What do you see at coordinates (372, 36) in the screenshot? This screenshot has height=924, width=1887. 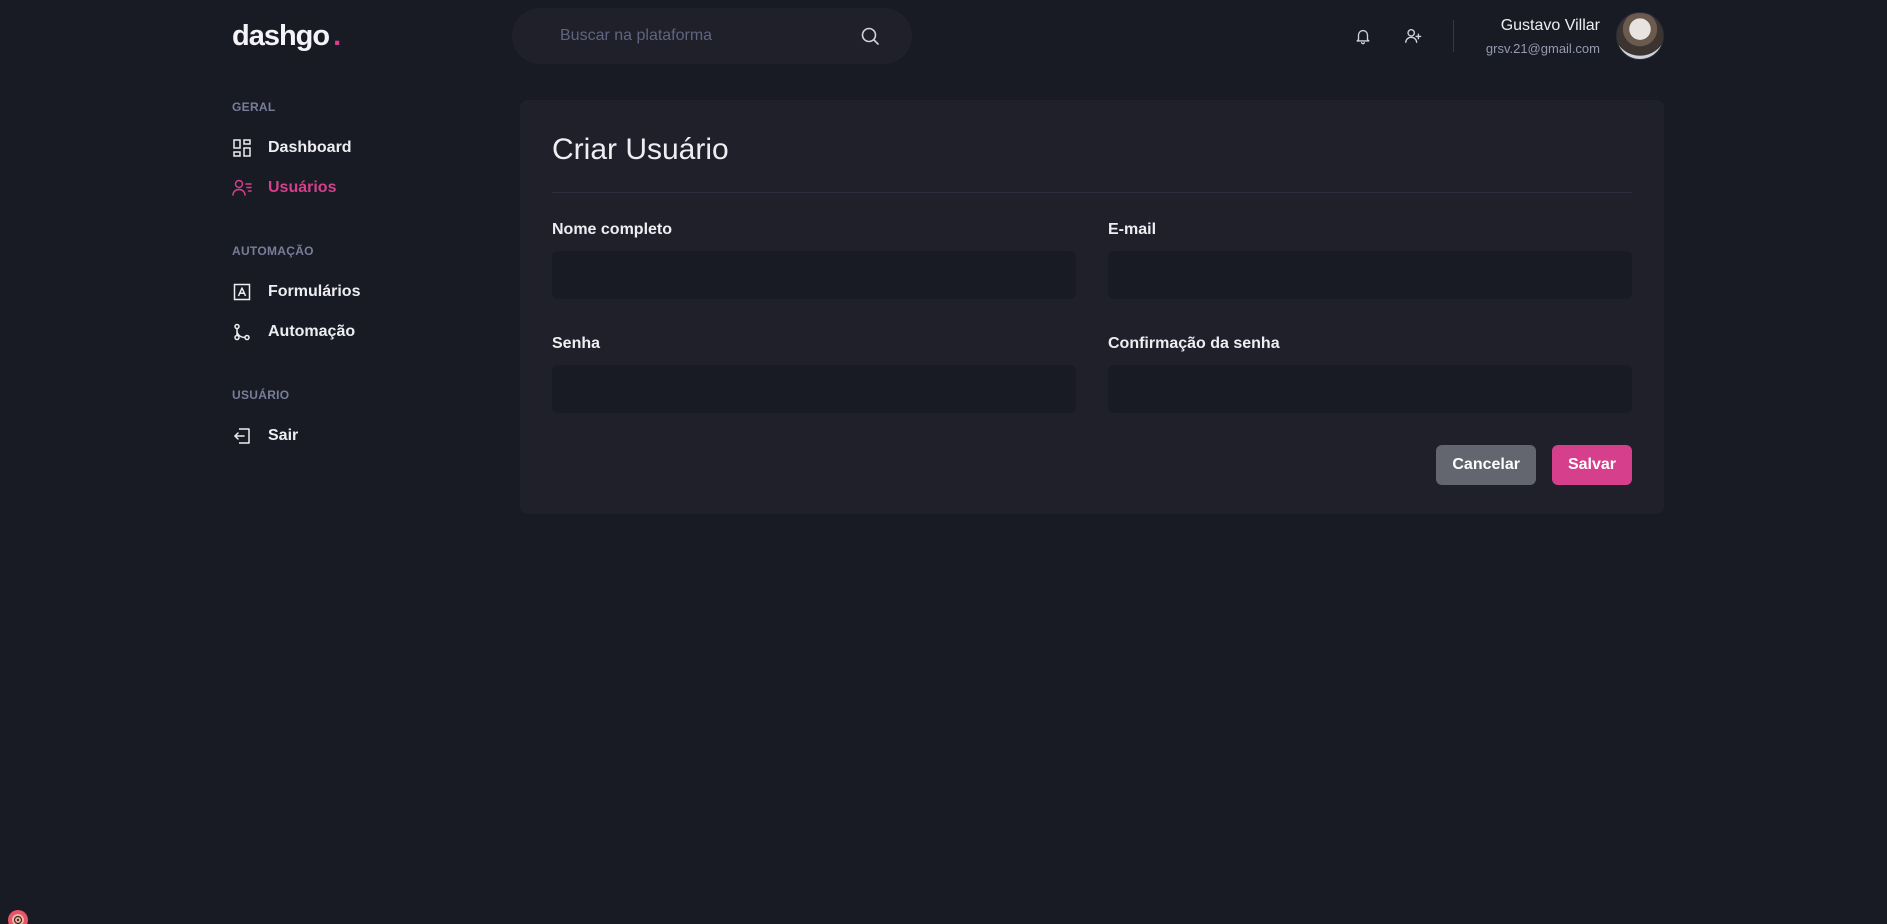 I see `brand-logo: dashgo.` at bounding box center [372, 36].